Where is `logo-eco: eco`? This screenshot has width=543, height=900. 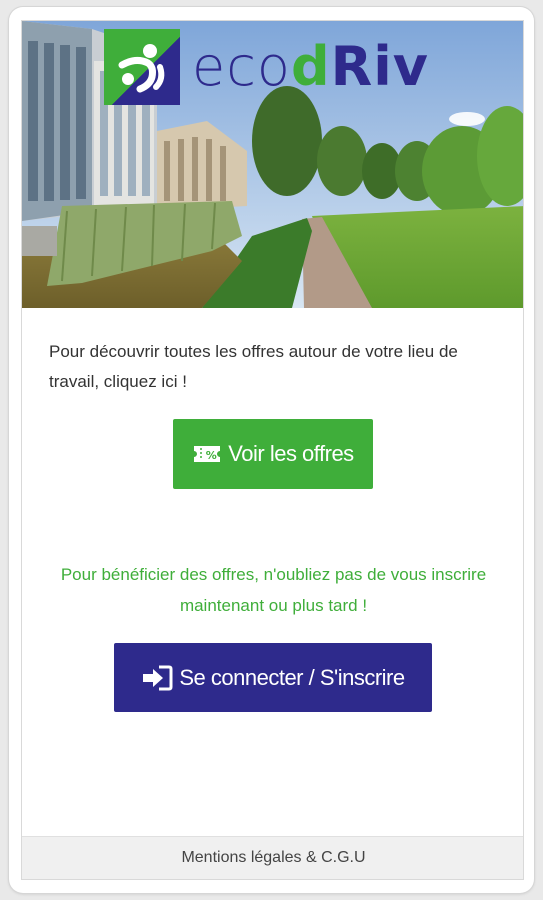 logo-eco: eco is located at coordinates (241, 66).